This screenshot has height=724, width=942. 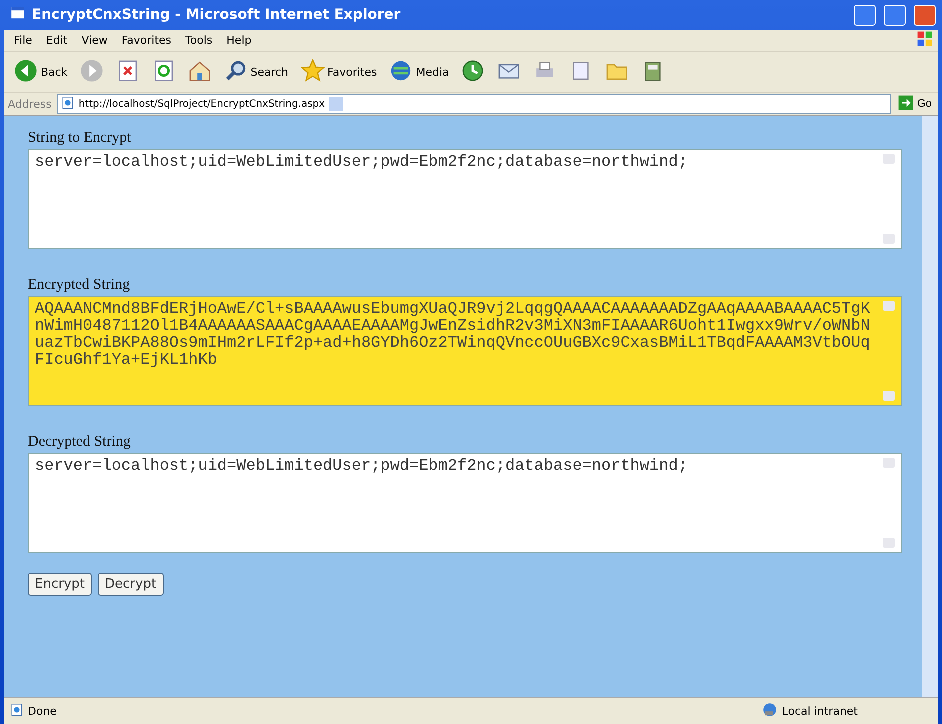 I want to click on action-button: Decrypt, so click(x=131, y=584).